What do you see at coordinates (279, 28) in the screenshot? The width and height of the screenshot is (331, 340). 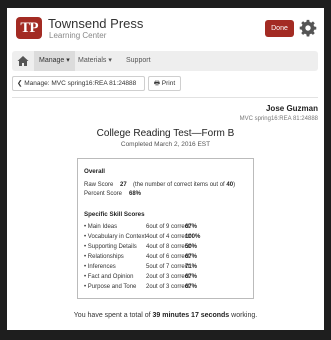 I see `done-button: Done` at bounding box center [279, 28].